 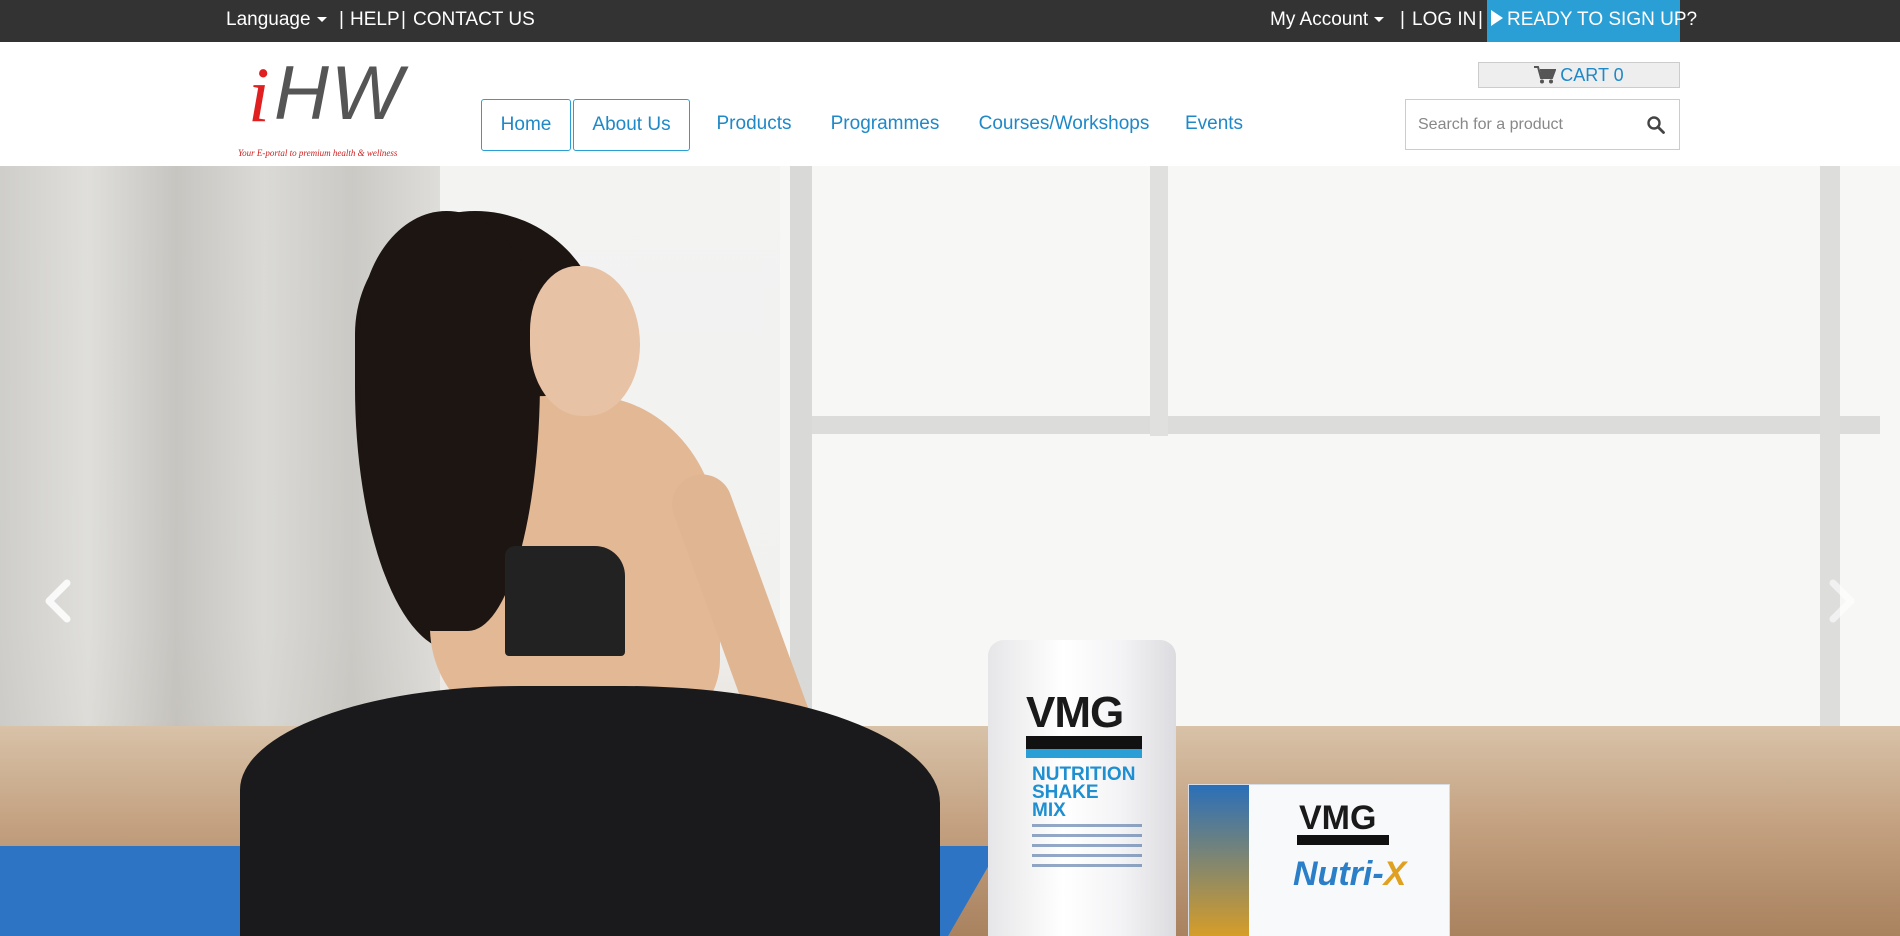 I want to click on chevron-right-icon, so click(x=1842, y=601).